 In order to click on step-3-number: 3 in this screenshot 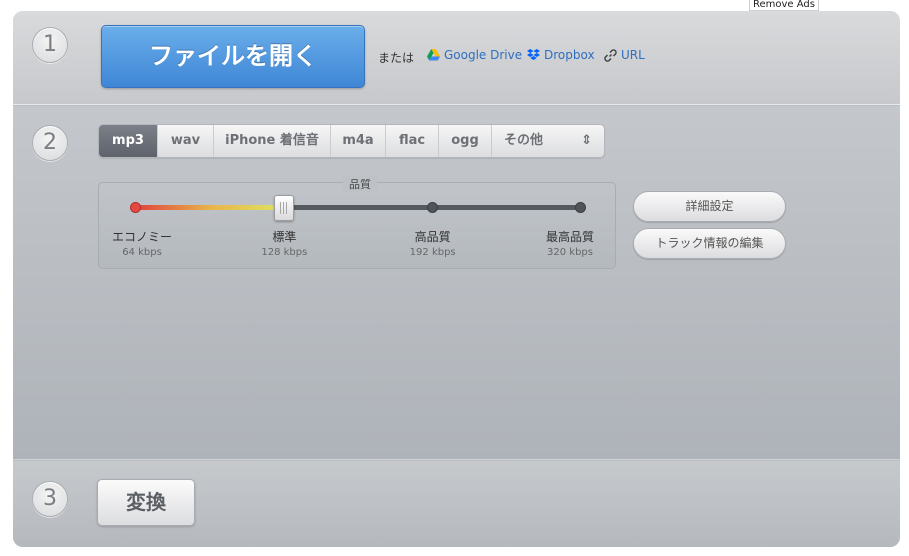, I will do `click(50, 499)`.